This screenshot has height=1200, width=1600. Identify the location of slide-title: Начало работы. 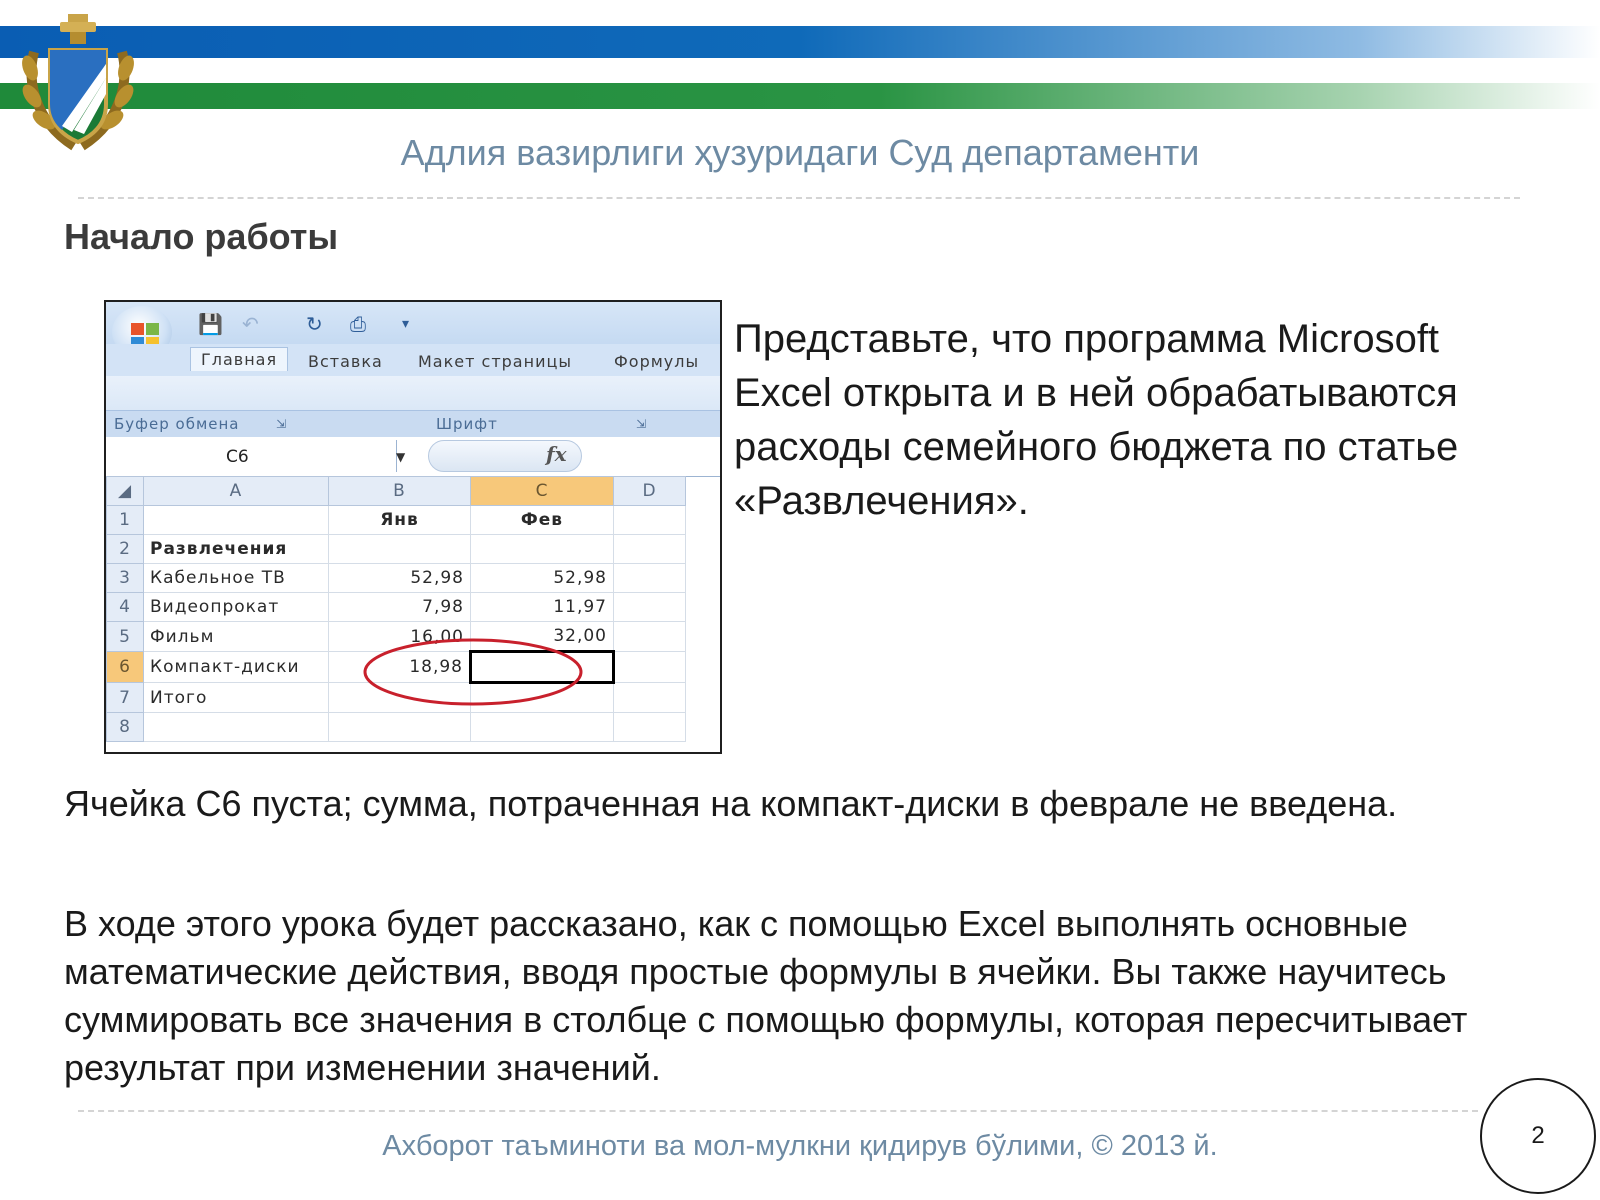
(201, 236).